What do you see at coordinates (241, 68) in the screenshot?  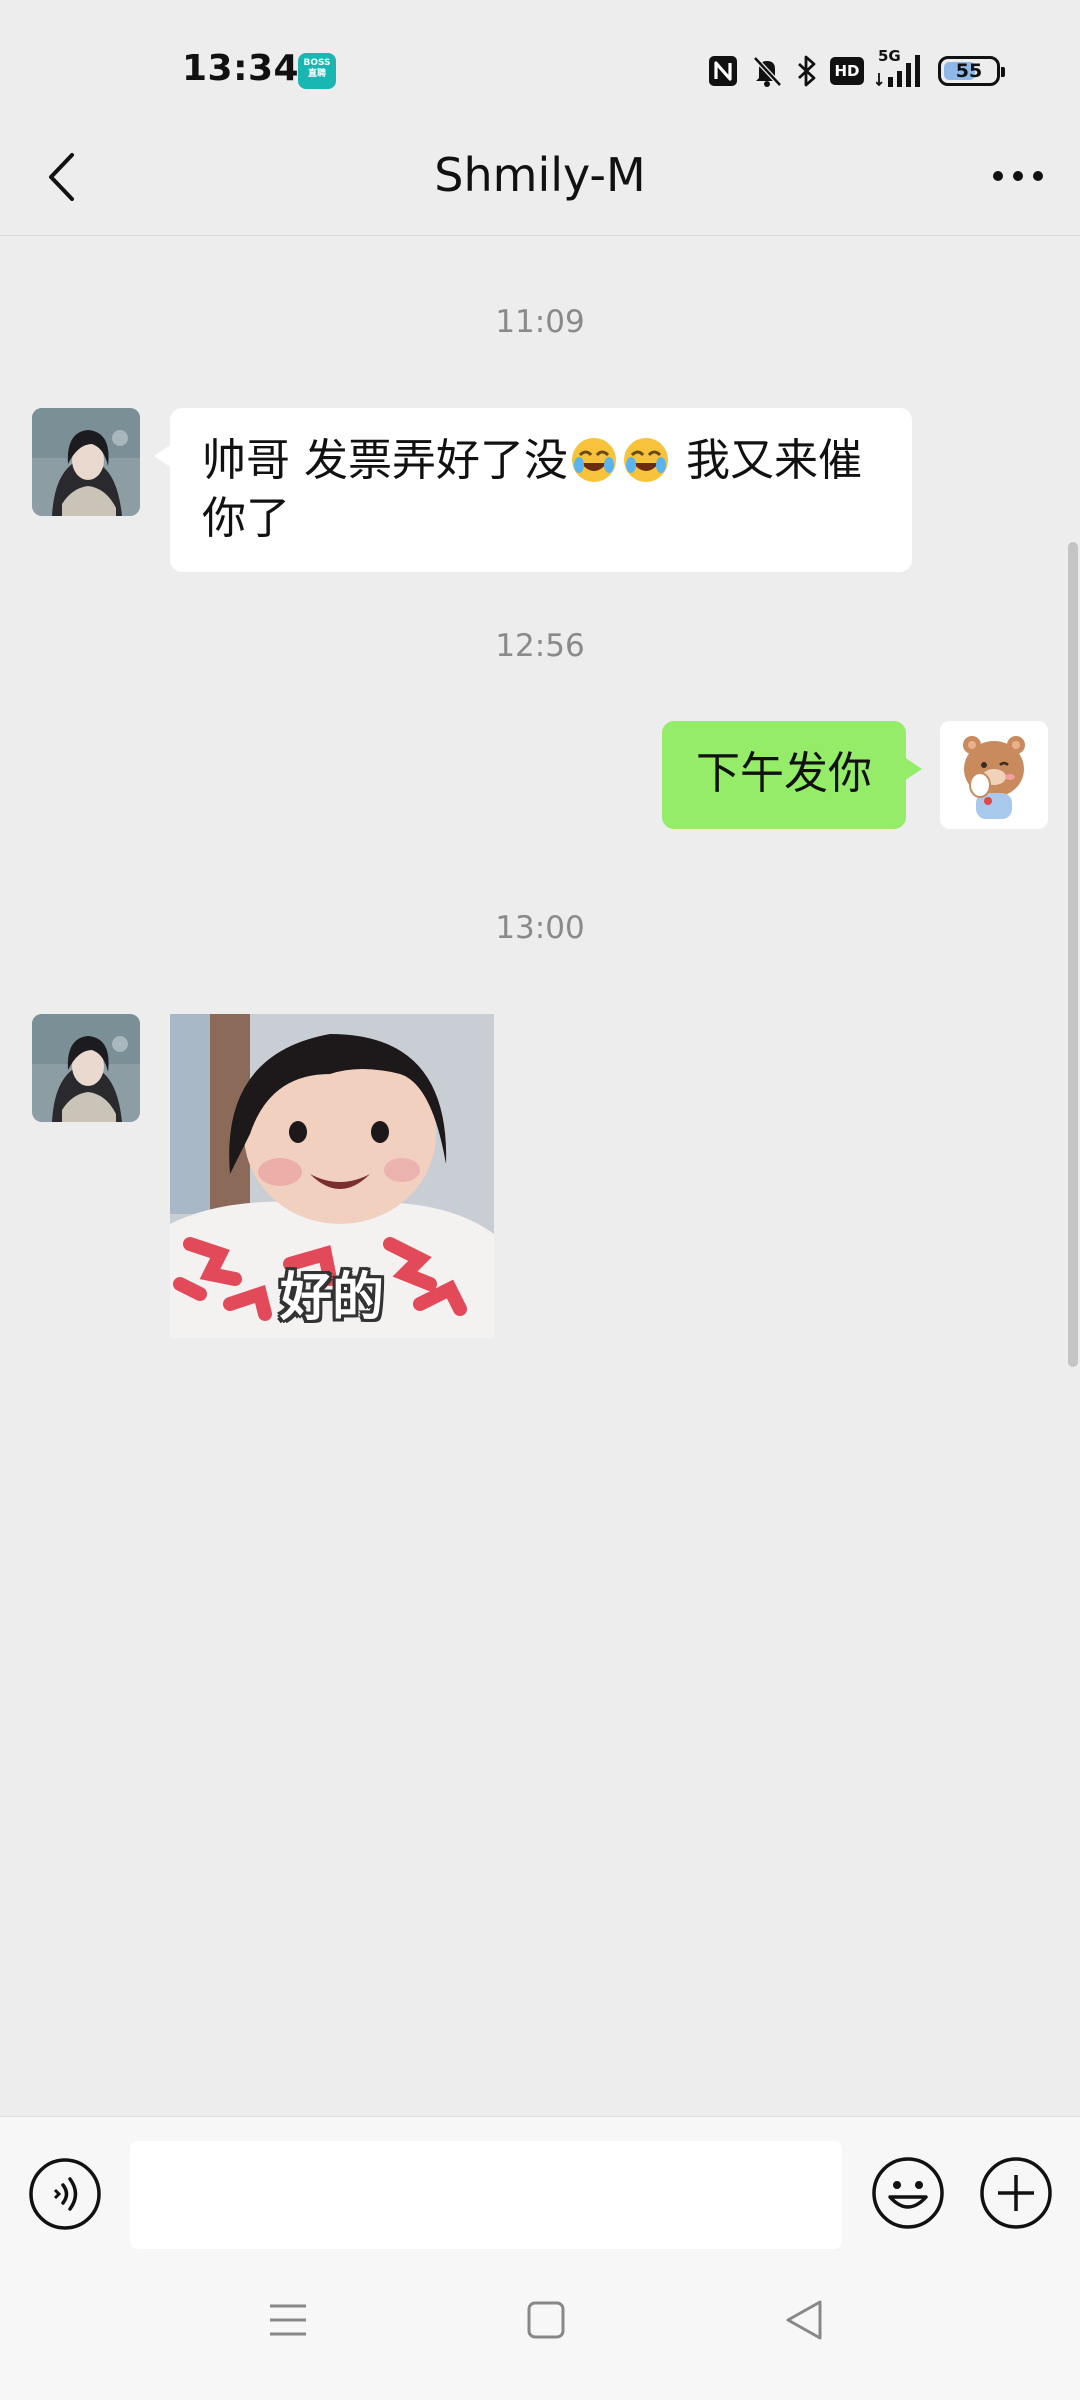 I see `status-time: 13:34` at bounding box center [241, 68].